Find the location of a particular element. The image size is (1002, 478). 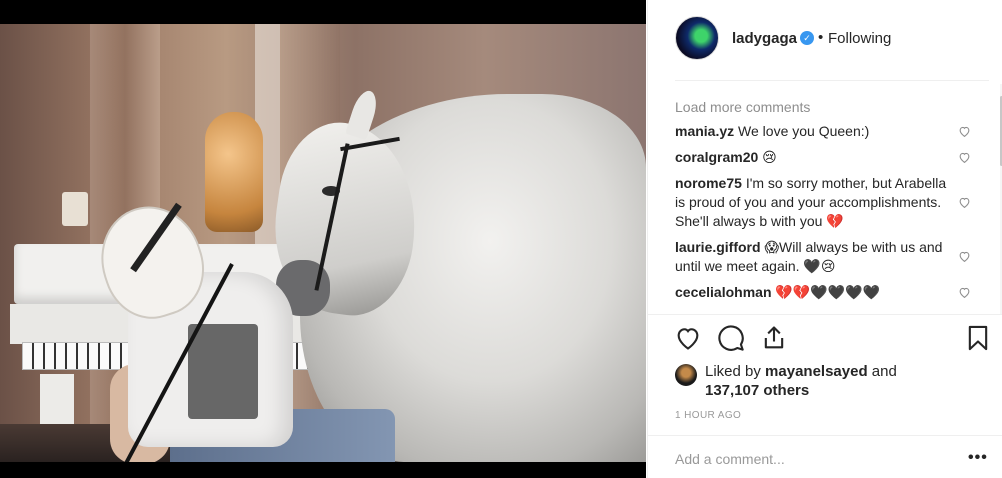

comment-icon is located at coordinates (731, 338).